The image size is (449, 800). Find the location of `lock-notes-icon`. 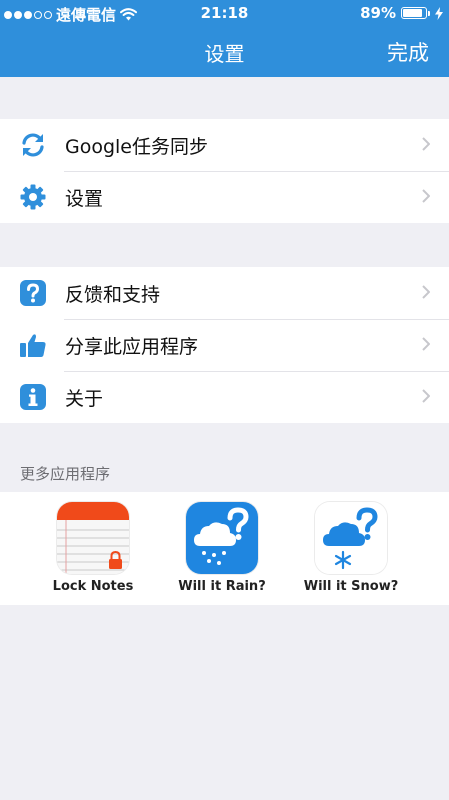

lock-notes-icon is located at coordinates (93, 538).